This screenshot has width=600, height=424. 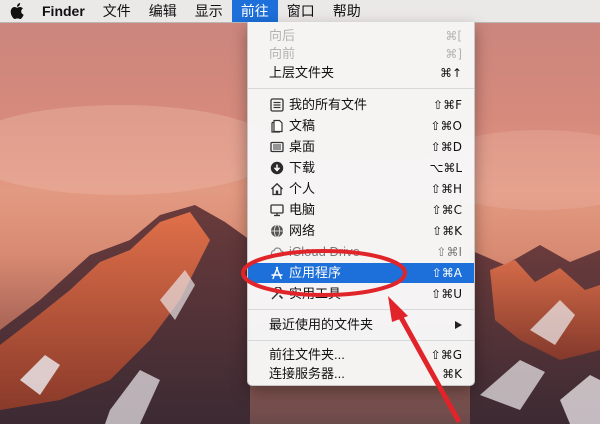 I want to click on menu-item-label: 向前, so click(x=282, y=53).